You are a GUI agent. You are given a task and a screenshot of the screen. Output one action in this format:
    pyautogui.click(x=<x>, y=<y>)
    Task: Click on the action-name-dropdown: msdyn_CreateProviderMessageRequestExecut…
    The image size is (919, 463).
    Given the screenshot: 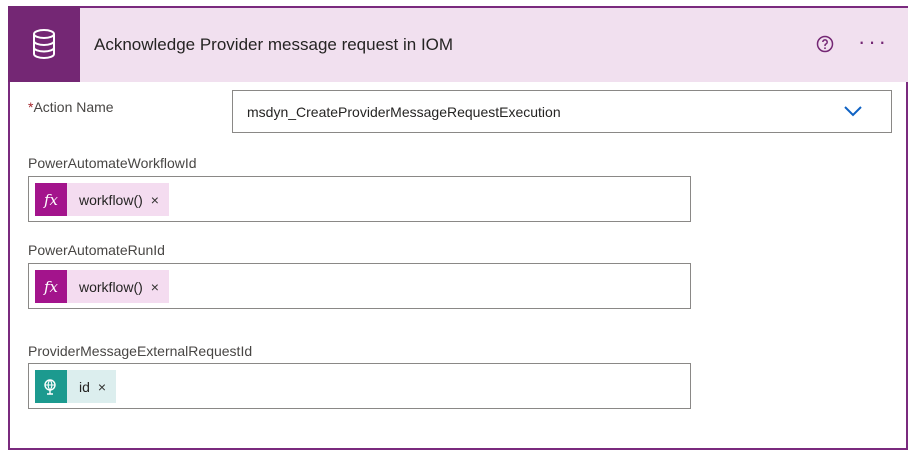 What is the action you would take?
    pyautogui.click(x=562, y=111)
    